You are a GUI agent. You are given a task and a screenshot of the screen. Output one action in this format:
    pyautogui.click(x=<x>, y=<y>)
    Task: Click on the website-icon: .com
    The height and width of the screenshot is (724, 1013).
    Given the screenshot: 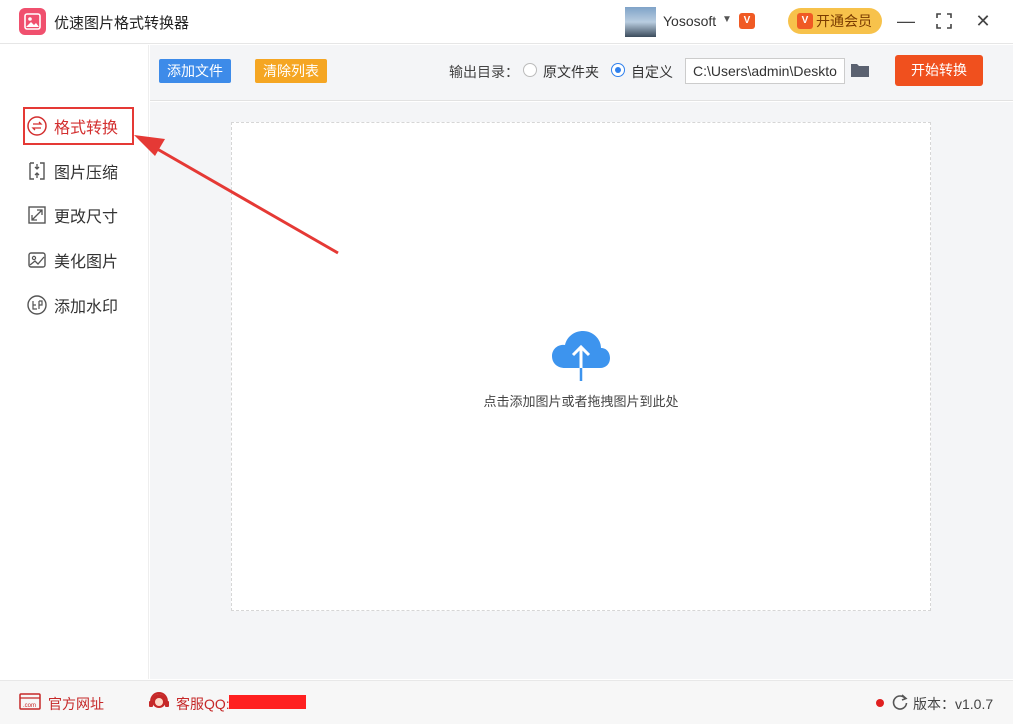 What is the action you would take?
    pyautogui.click(x=30, y=702)
    